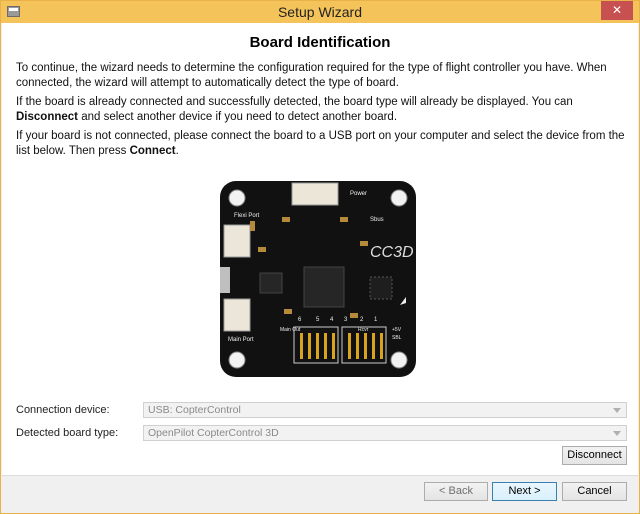 The image size is (640, 514). What do you see at coordinates (315, 194) in the screenshot?
I see `top-connector` at bounding box center [315, 194].